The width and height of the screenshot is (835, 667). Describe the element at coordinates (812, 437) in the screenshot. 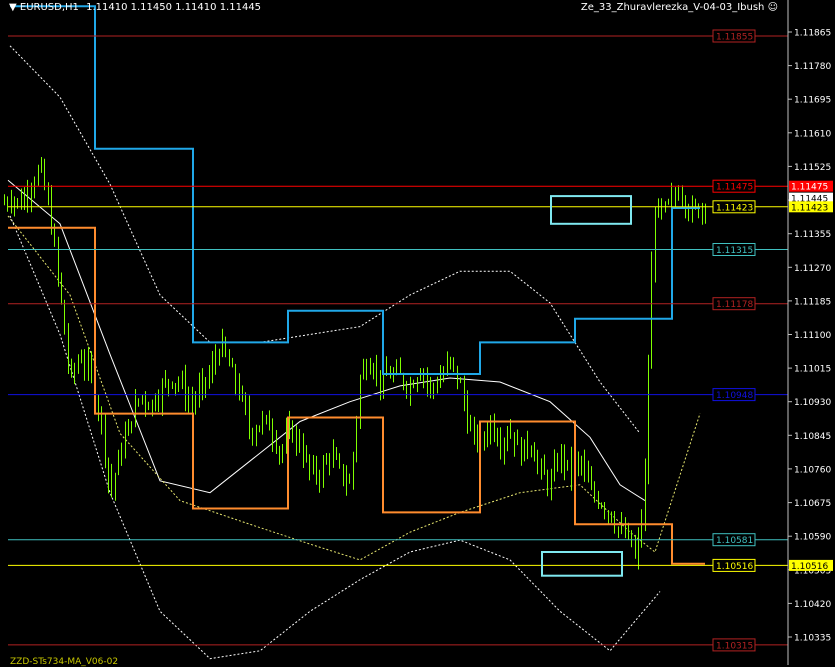

I see `axis-tick-label: 1.10845` at that location.